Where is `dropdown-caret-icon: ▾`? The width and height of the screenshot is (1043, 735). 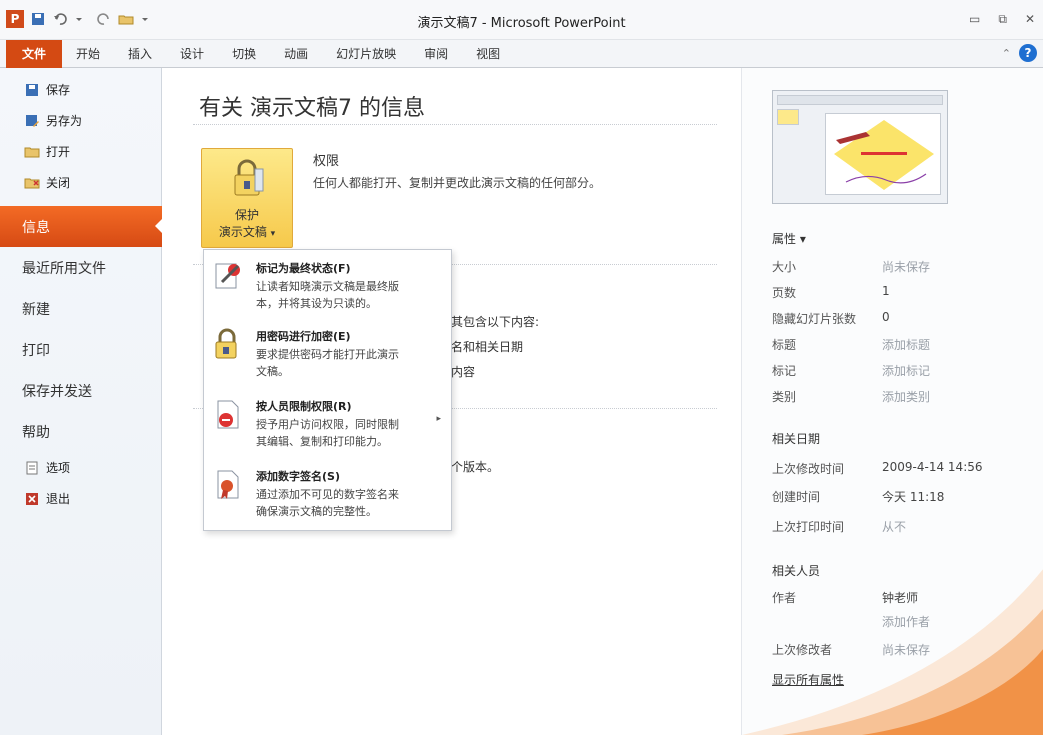 dropdown-caret-icon: ▾ is located at coordinates (273, 234).